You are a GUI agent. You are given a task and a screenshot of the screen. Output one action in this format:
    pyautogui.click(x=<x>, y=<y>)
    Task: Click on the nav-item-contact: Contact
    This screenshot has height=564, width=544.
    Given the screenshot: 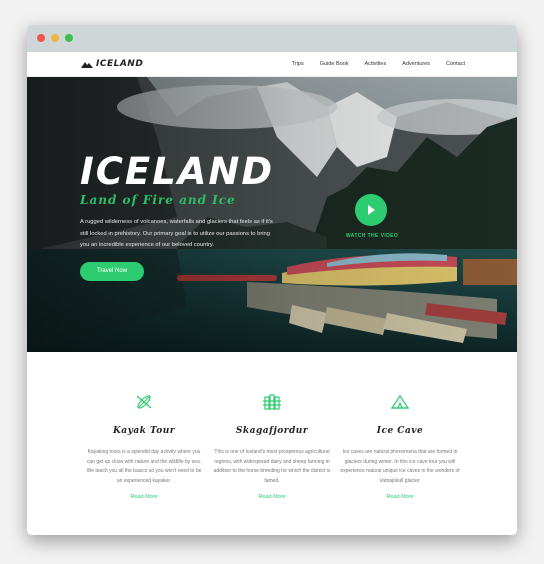 What is the action you would take?
    pyautogui.click(x=455, y=64)
    